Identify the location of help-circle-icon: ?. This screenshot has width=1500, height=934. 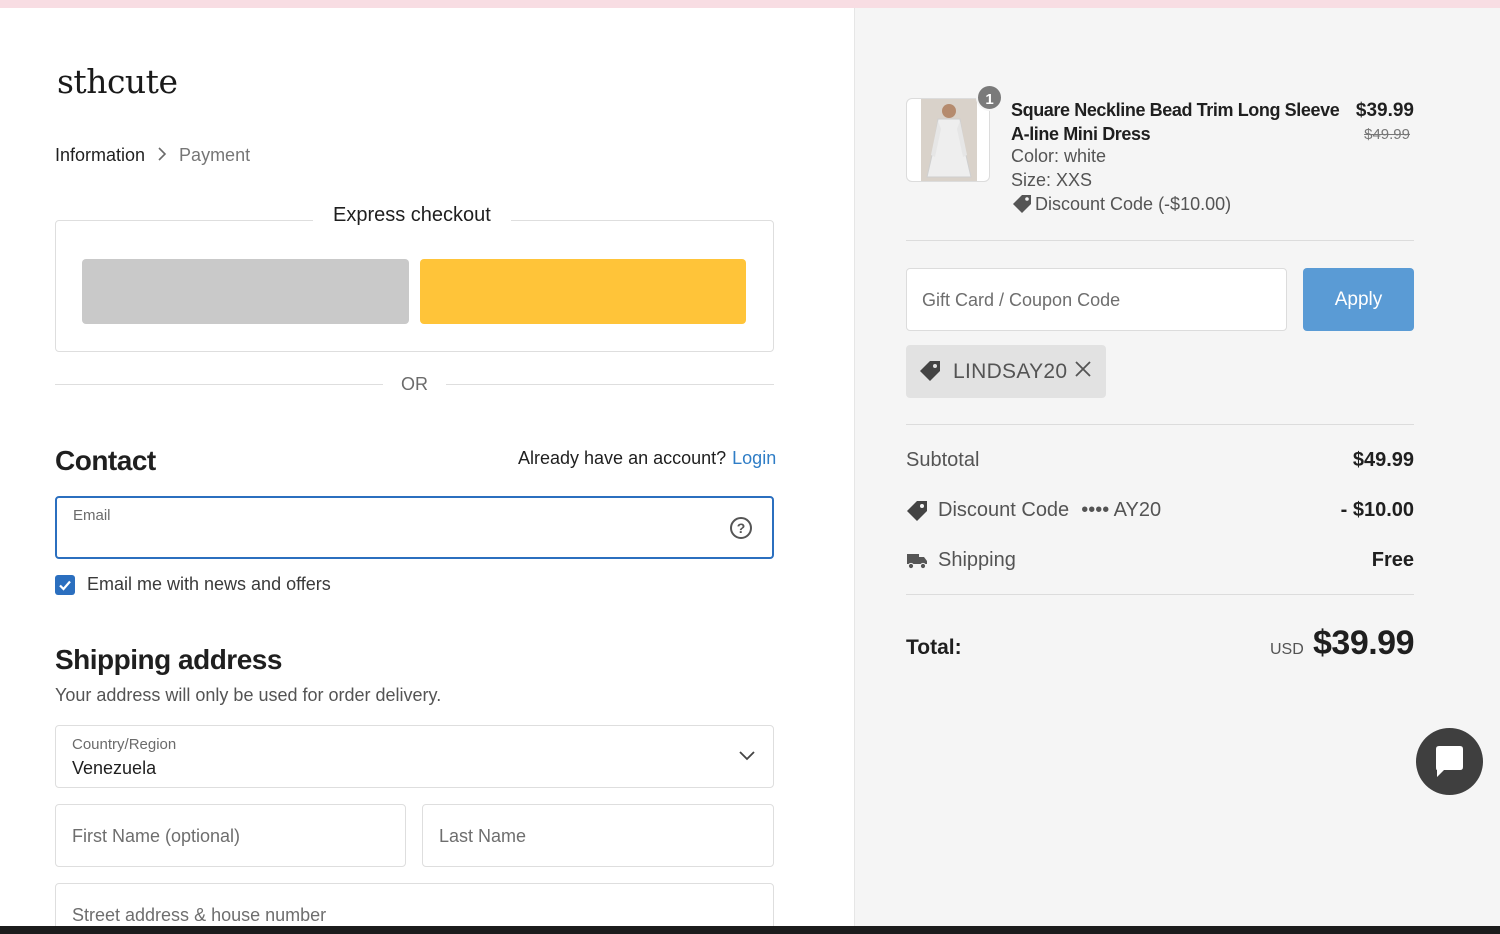
(741, 528).